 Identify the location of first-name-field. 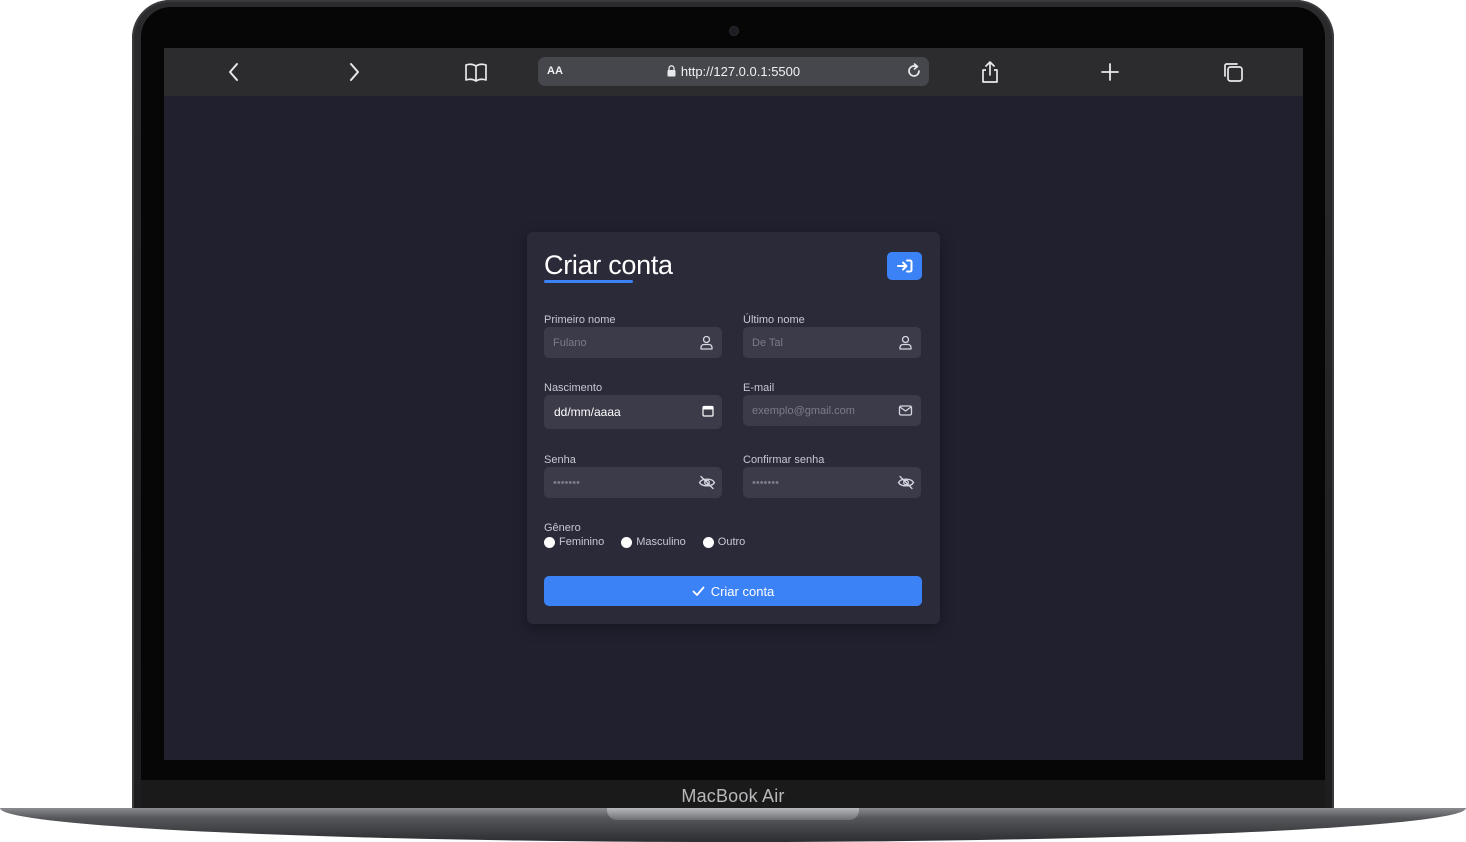
(633, 342).